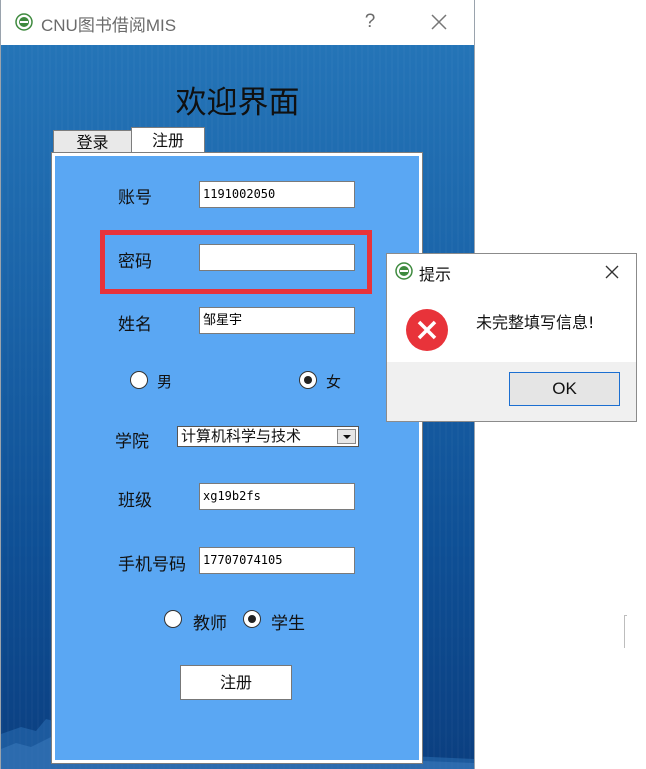  I want to click on error-icon, so click(427, 330).